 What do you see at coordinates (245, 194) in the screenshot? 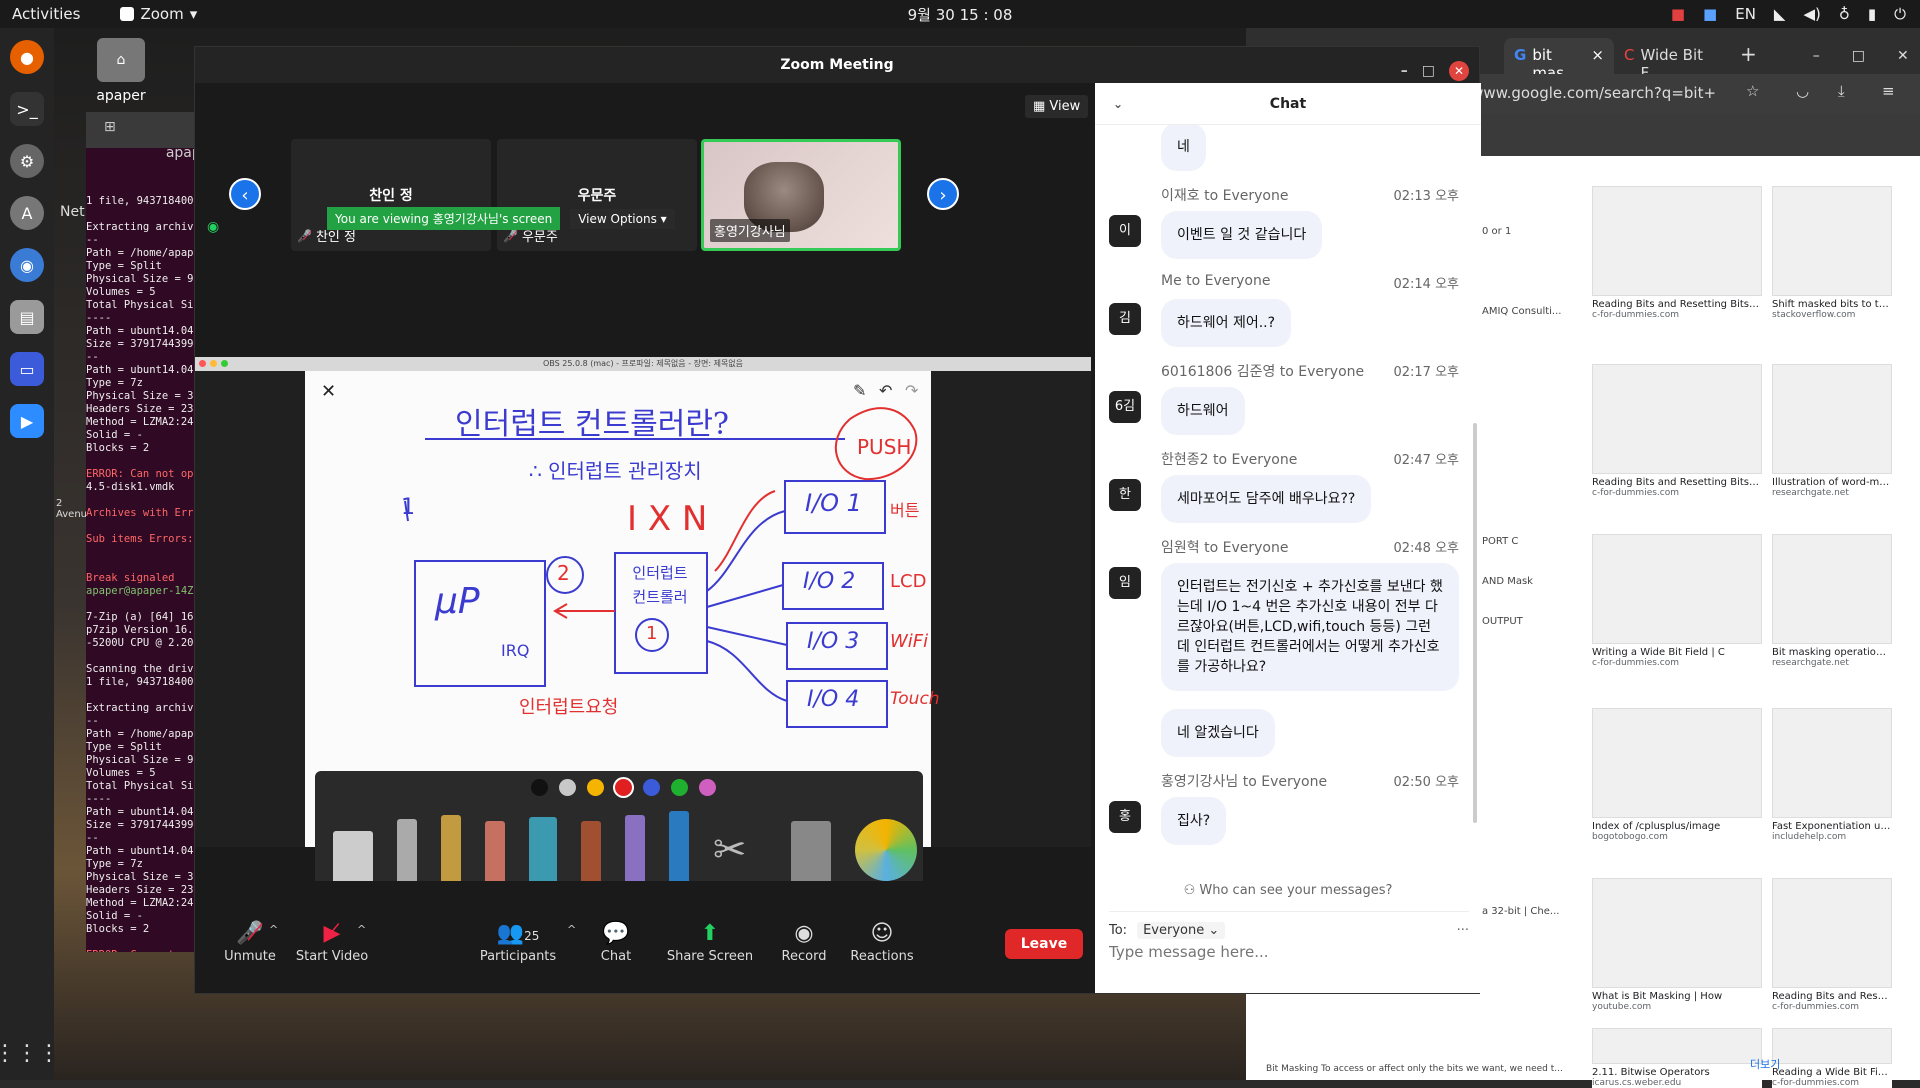
I see `prev-page-button: ‹` at bounding box center [245, 194].